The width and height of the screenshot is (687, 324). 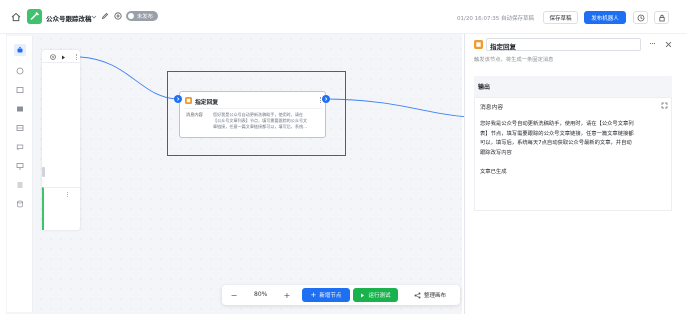 What do you see at coordinates (664, 105) in the screenshot?
I see `expand-icon` at bounding box center [664, 105].